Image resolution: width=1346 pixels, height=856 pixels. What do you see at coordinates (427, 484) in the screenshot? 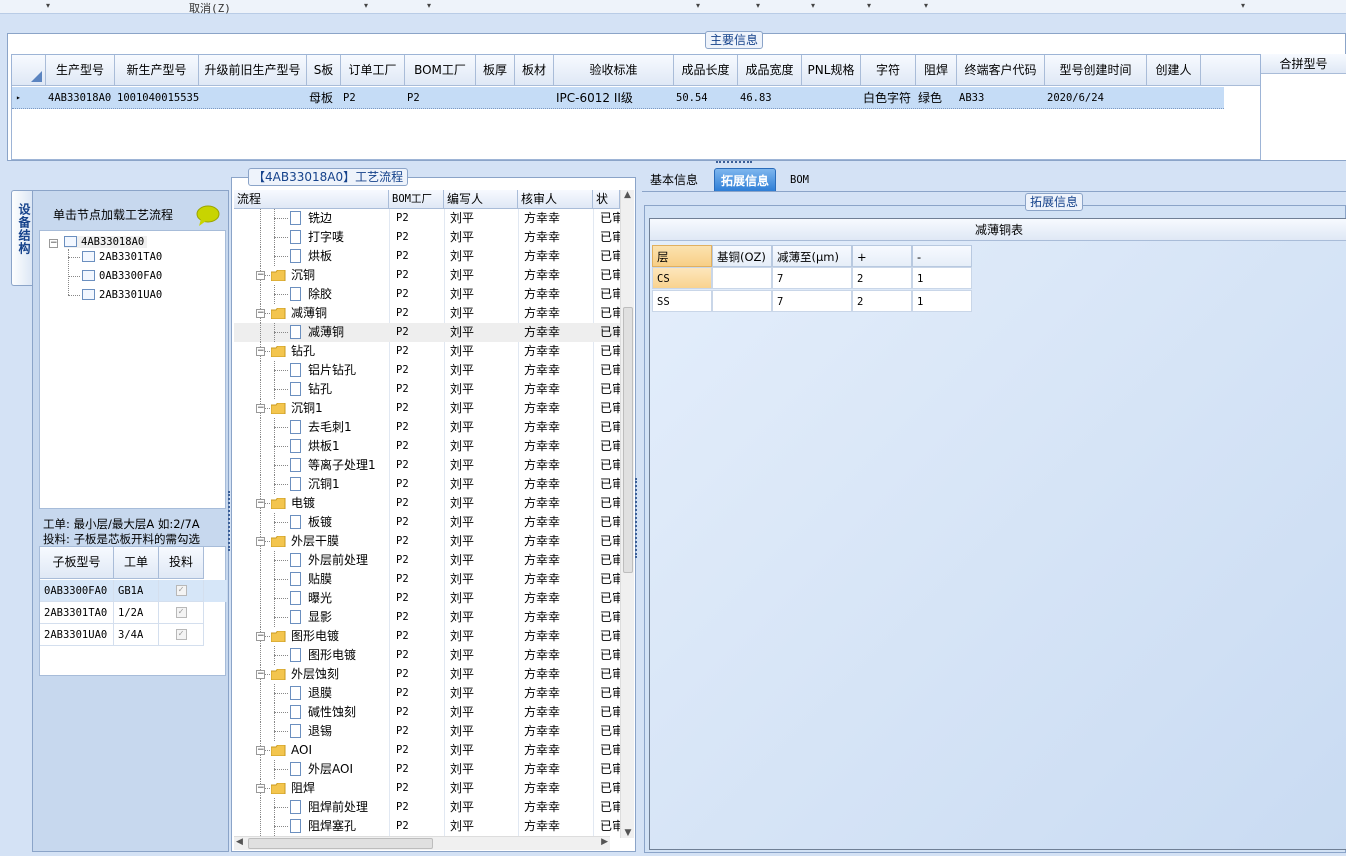
I see `flow-row: 沉铜1 P2 刘平 方幸幸 已审` at bounding box center [427, 484].